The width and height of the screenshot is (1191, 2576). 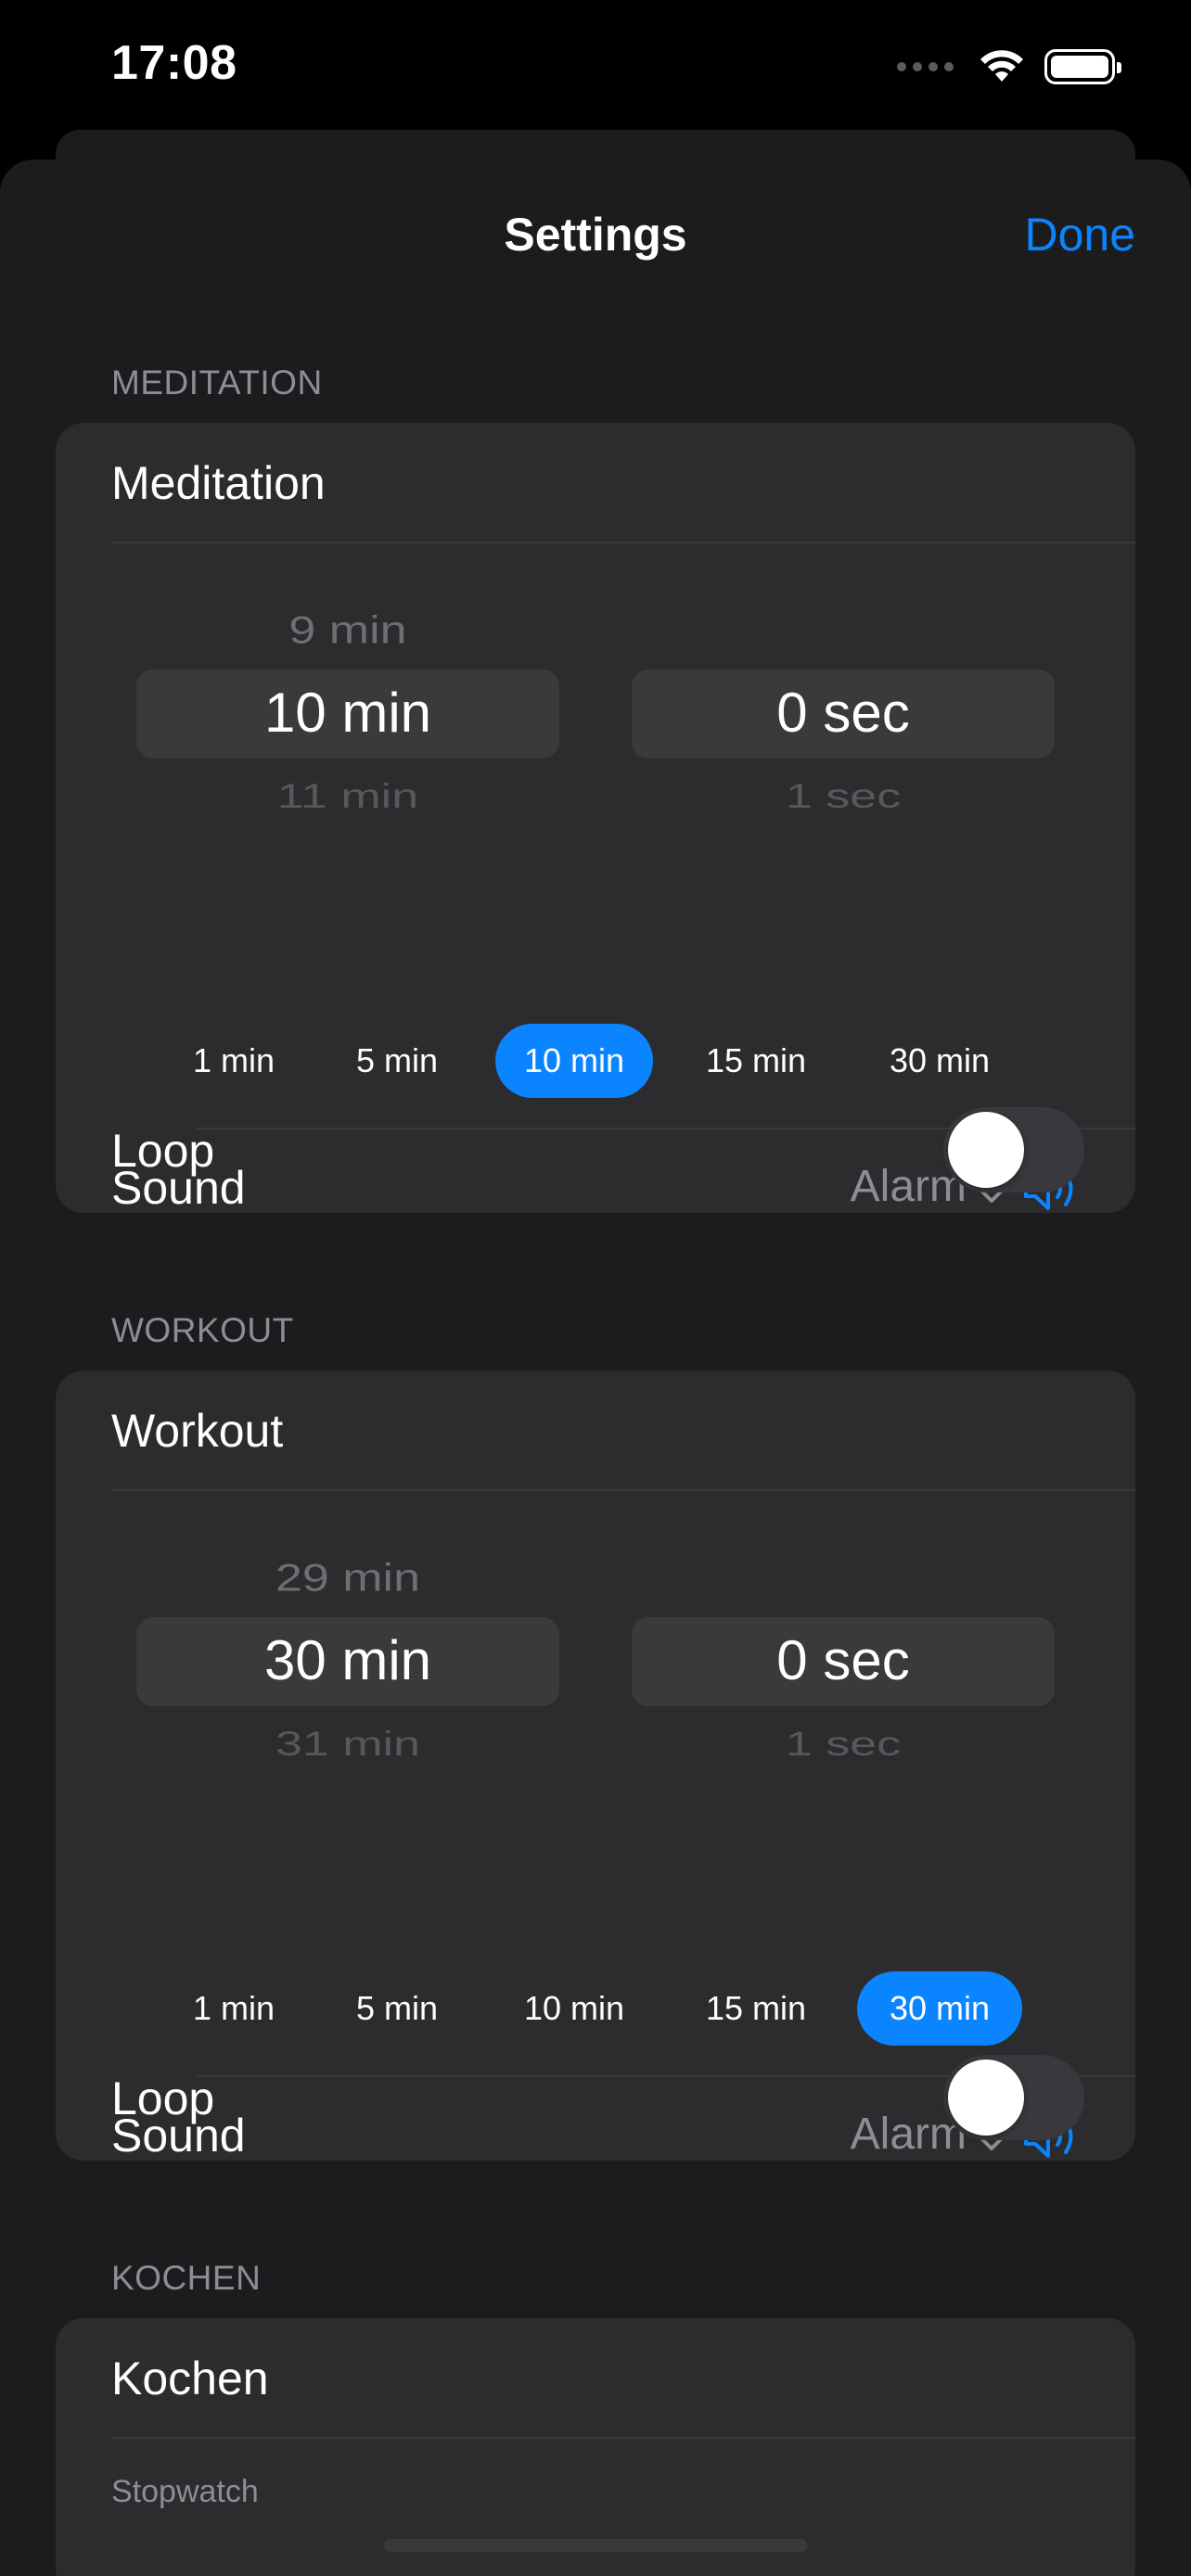 I want to click on home-indicator, so click(x=595, y=2545).